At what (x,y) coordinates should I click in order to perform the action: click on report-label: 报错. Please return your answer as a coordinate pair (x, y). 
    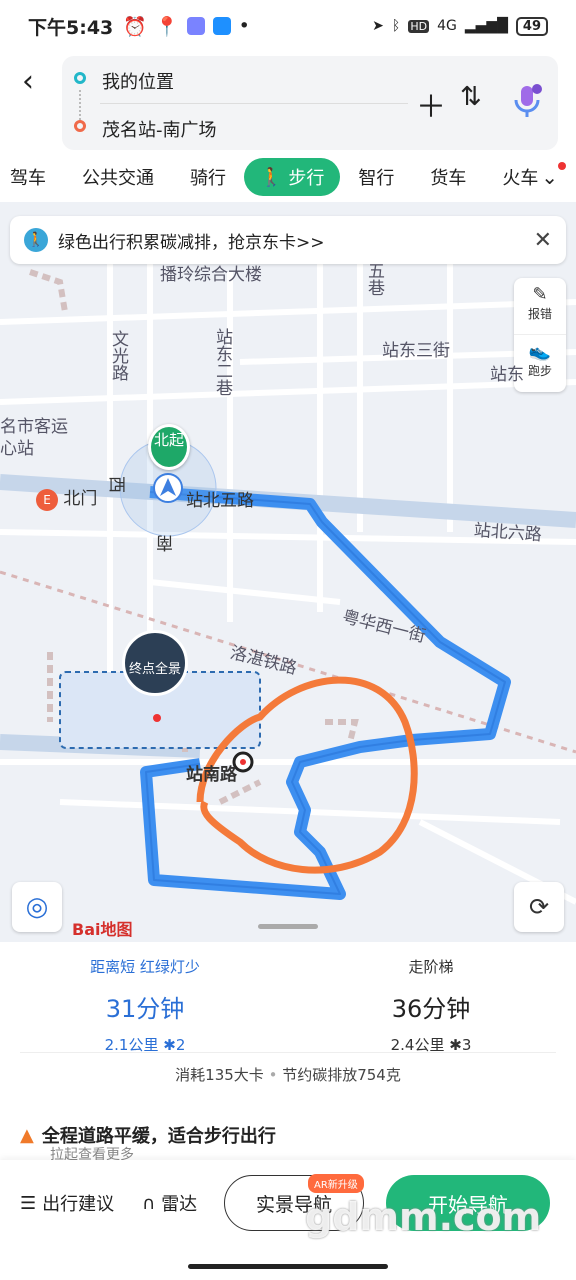
    Looking at the image, I should click on (539, 314).